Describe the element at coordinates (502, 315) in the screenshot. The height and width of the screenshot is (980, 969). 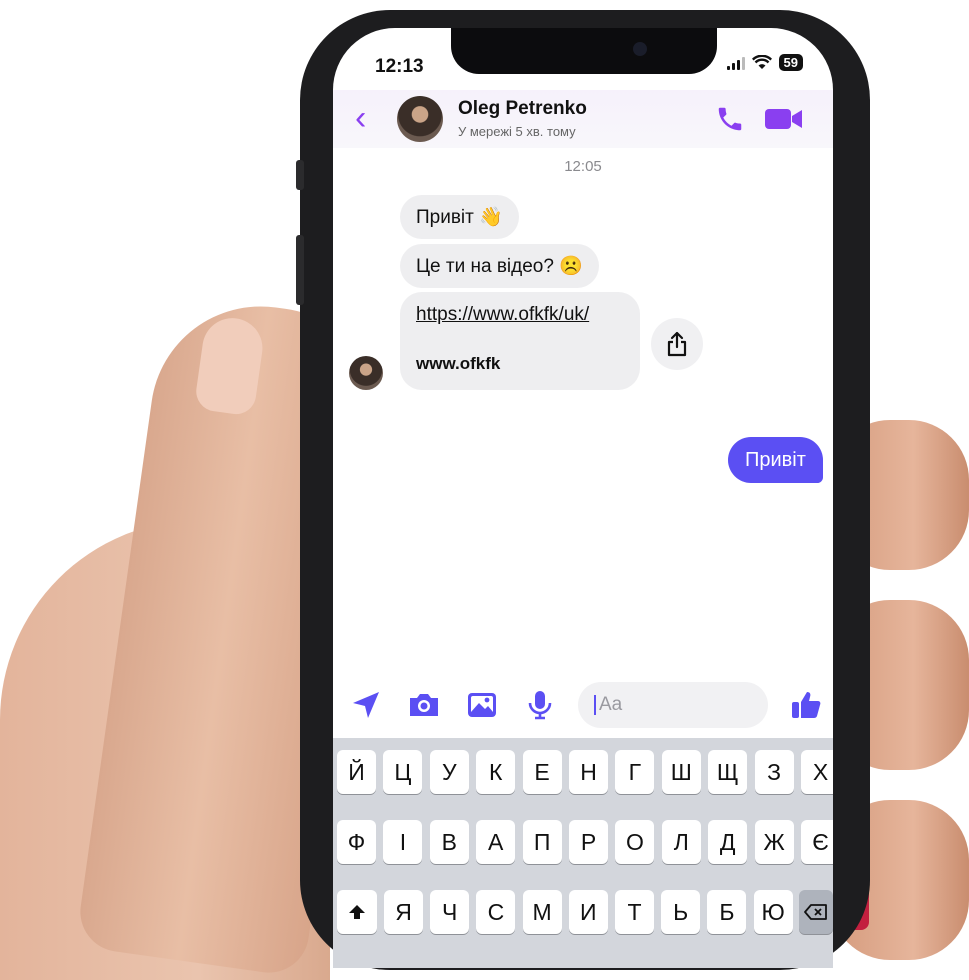
I see `link-url: https://www.ofkfk/uk/` at that location.